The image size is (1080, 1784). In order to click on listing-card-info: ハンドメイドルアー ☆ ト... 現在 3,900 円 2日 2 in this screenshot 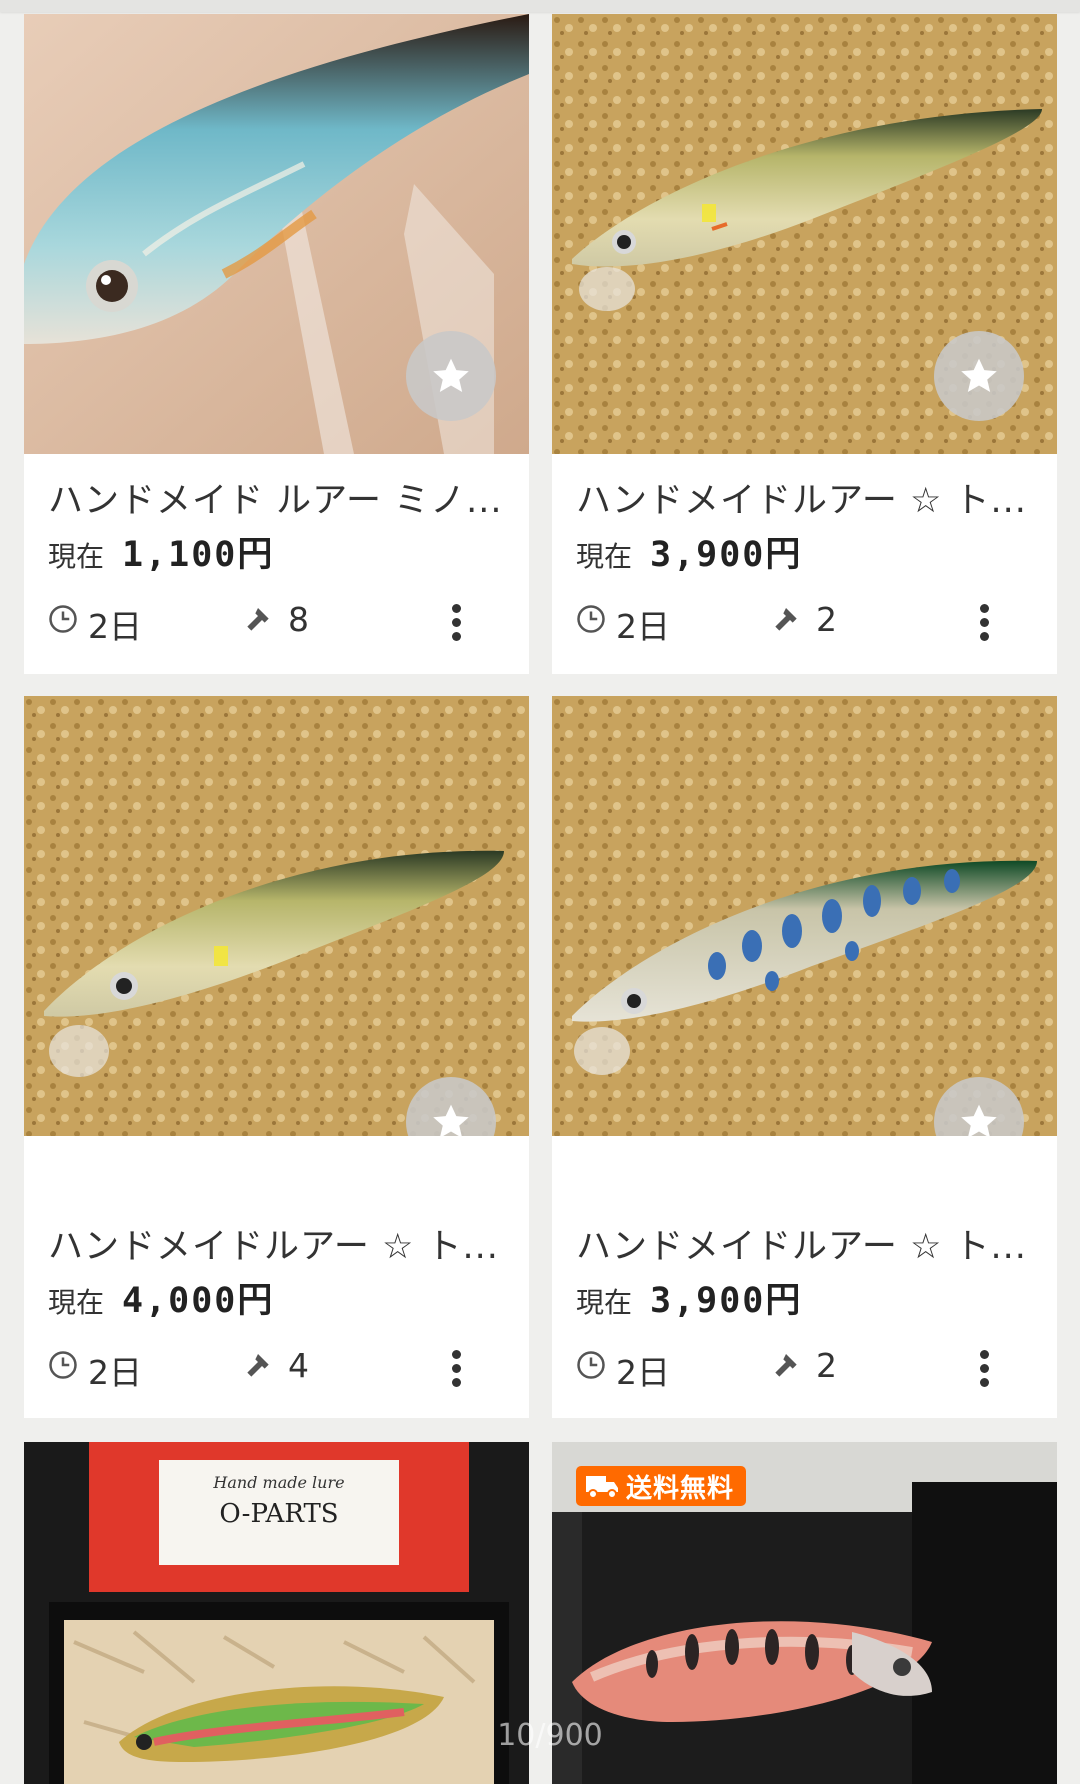, I will do `click(804, 1309)`.